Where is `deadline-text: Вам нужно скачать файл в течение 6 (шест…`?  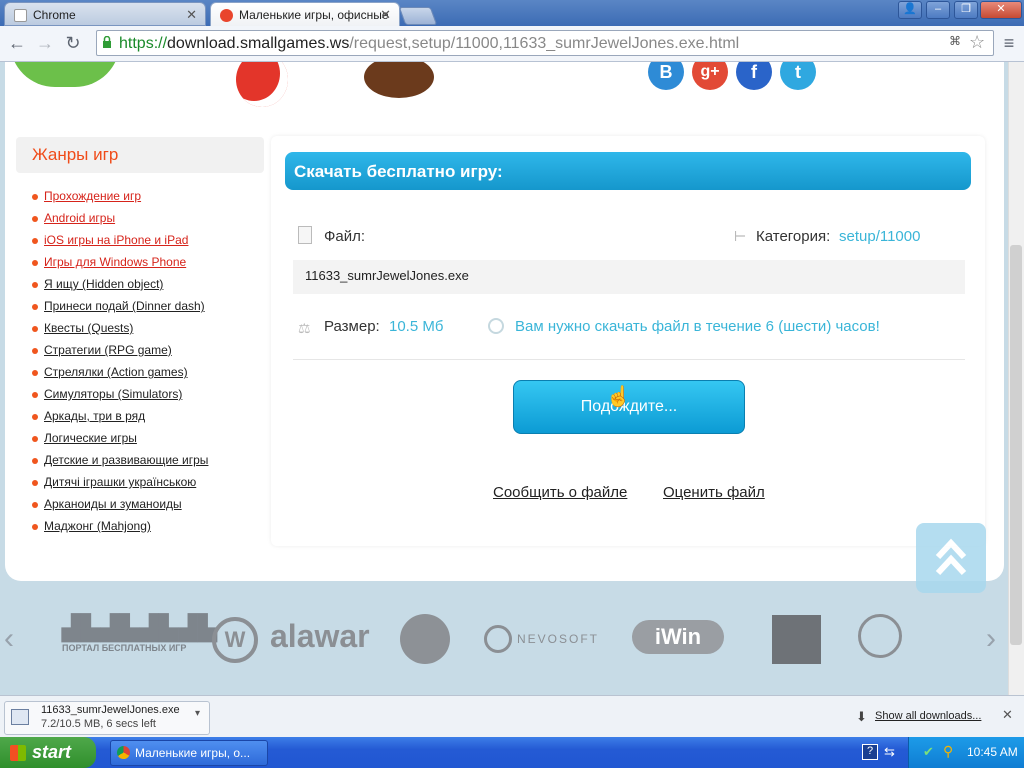 deadline-text: Вам нужно скачать файл в течение 6 (шест… is located at coordinates (697, 326).